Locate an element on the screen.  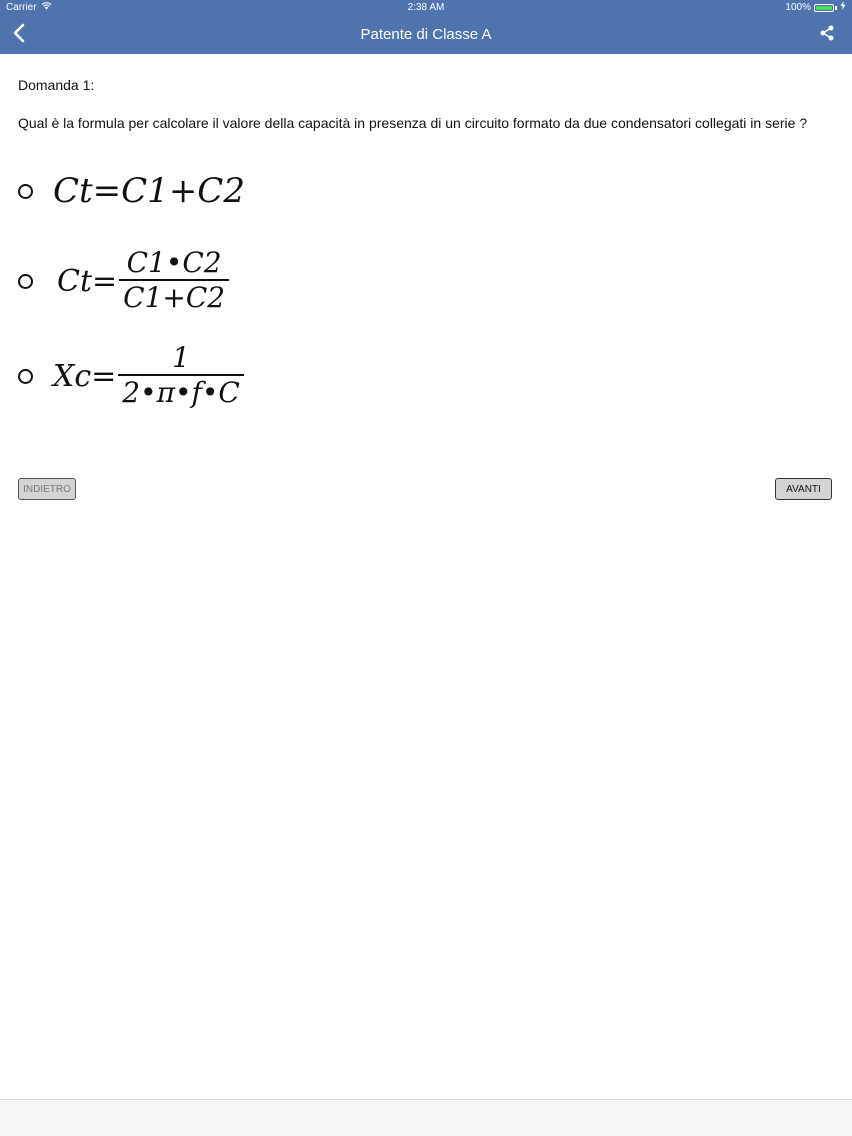
formula-3: Xc= 1 2•π•f•C is located at coordinates (148, 376).